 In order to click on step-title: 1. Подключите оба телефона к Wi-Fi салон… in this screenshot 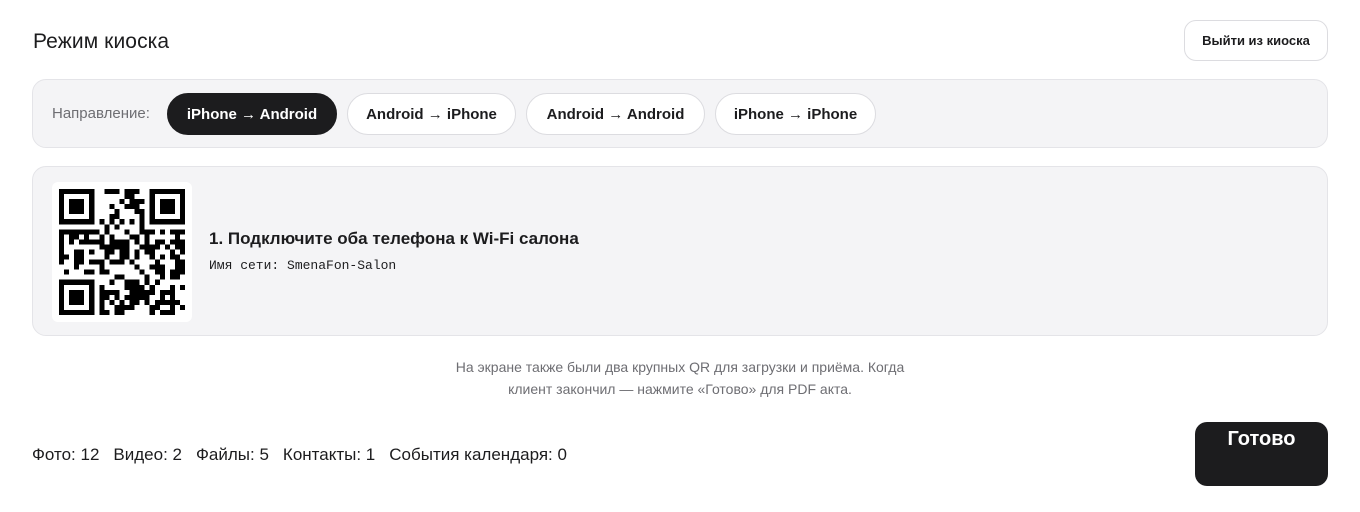, I will do `click(394, 238)`.